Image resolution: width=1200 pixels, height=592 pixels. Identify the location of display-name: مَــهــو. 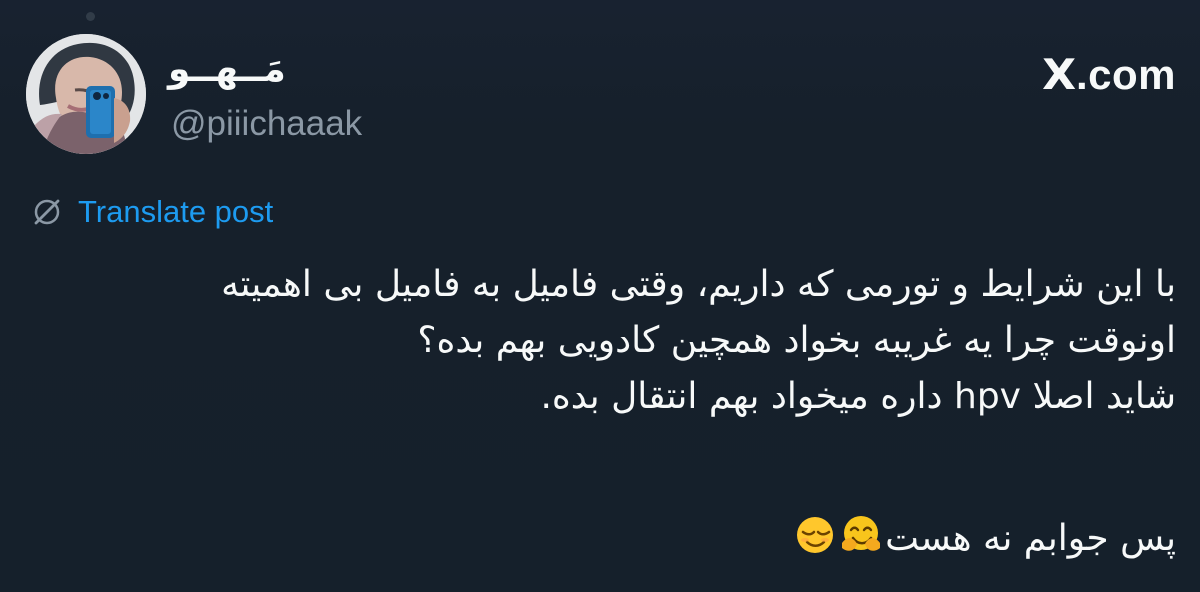
(298, 70).